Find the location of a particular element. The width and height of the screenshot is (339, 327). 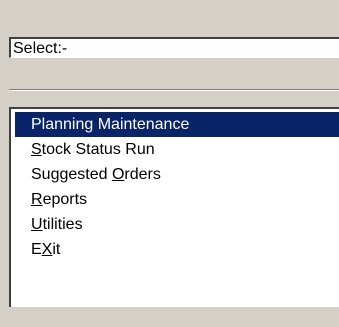

menu-item-planning-maintenance: Planning Maintenance is located at coordinates (177, 124).